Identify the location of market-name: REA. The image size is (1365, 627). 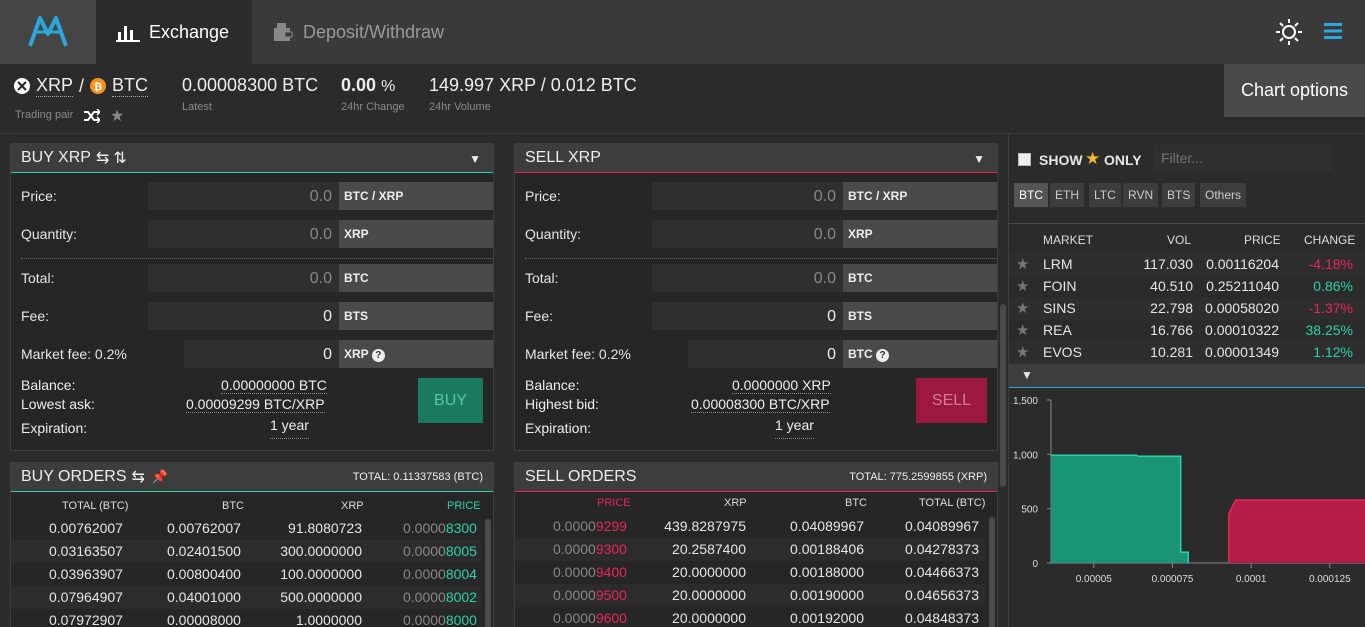
(1057, 330).